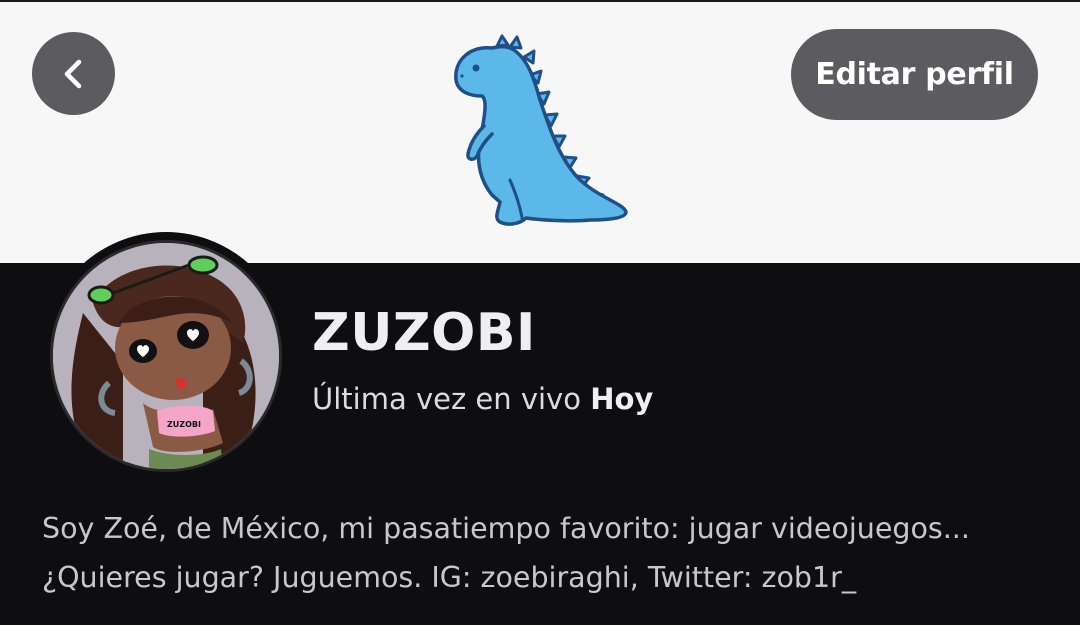 This screenshot has height=625, width=1080. I want to click on top-divider, so click(540, 1).